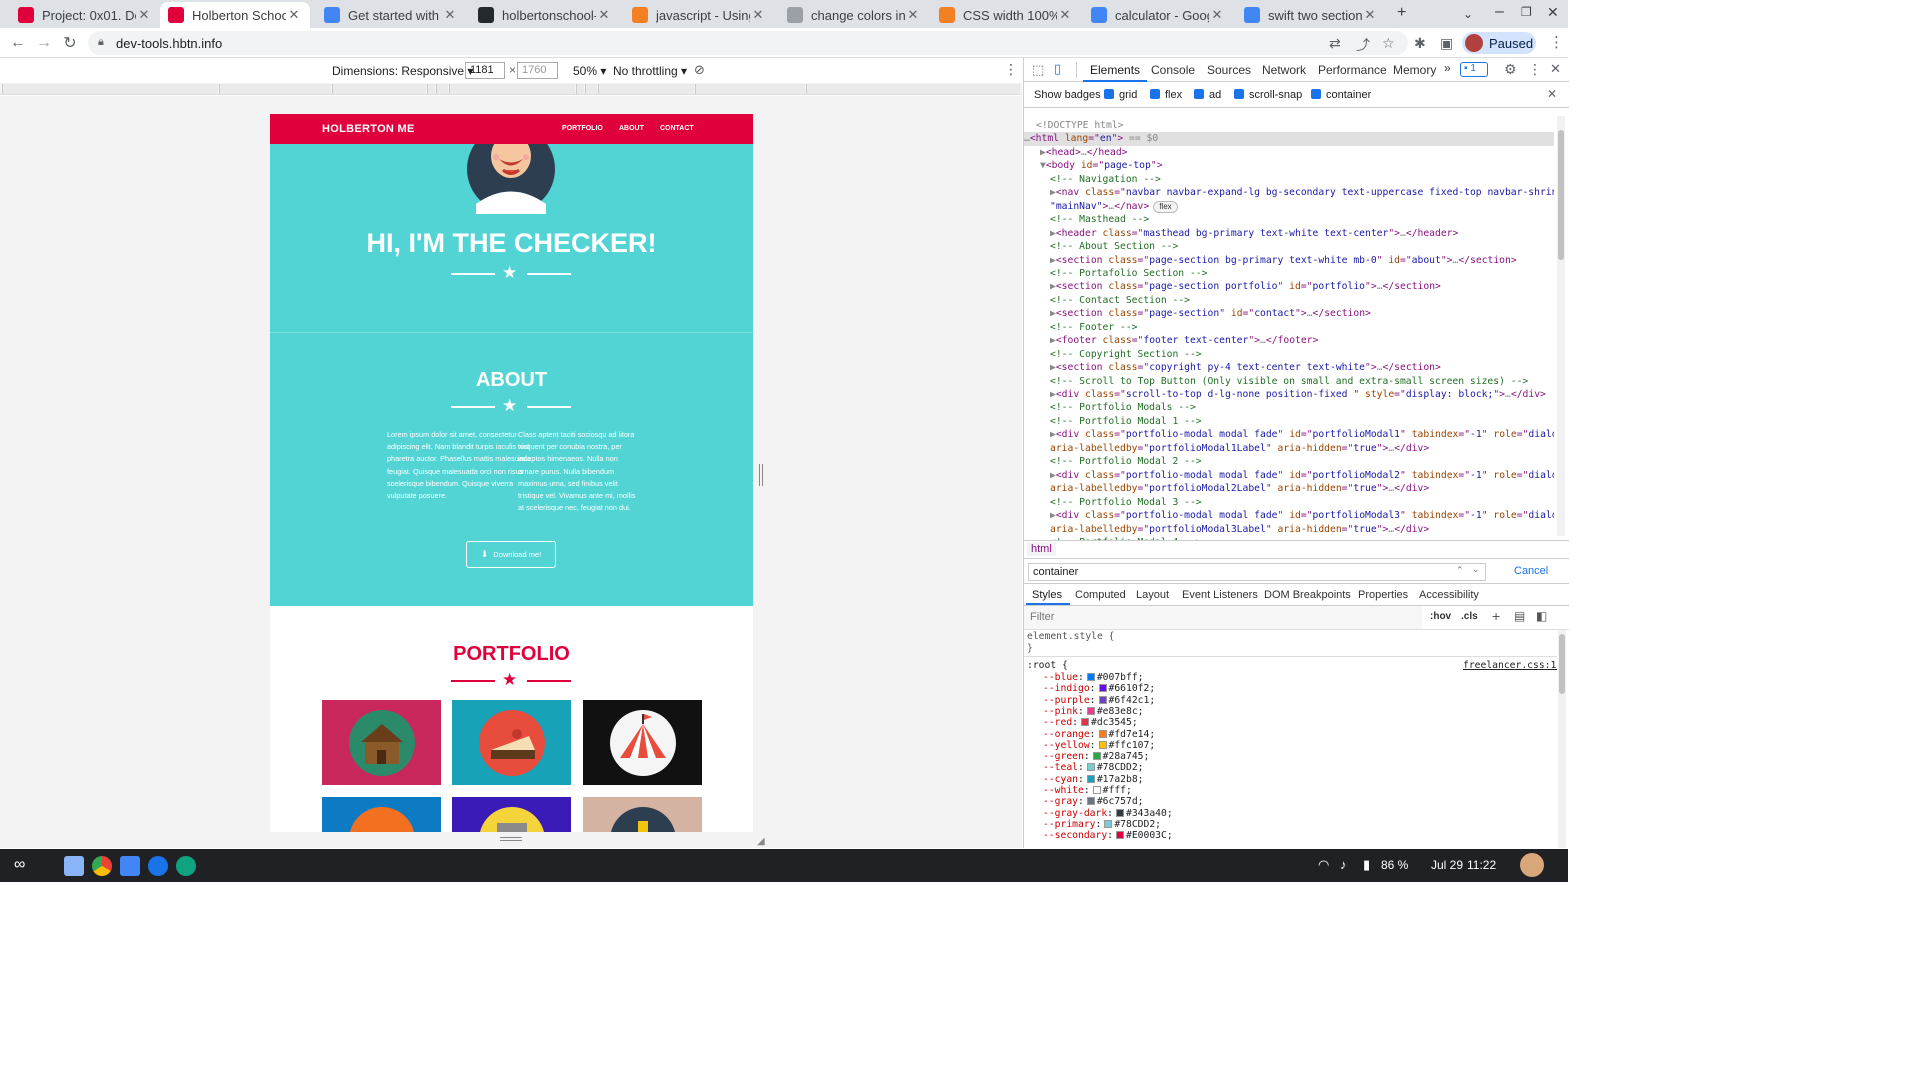  I want to click on bookmark-star-icon: ☆, so click(1388, 43).